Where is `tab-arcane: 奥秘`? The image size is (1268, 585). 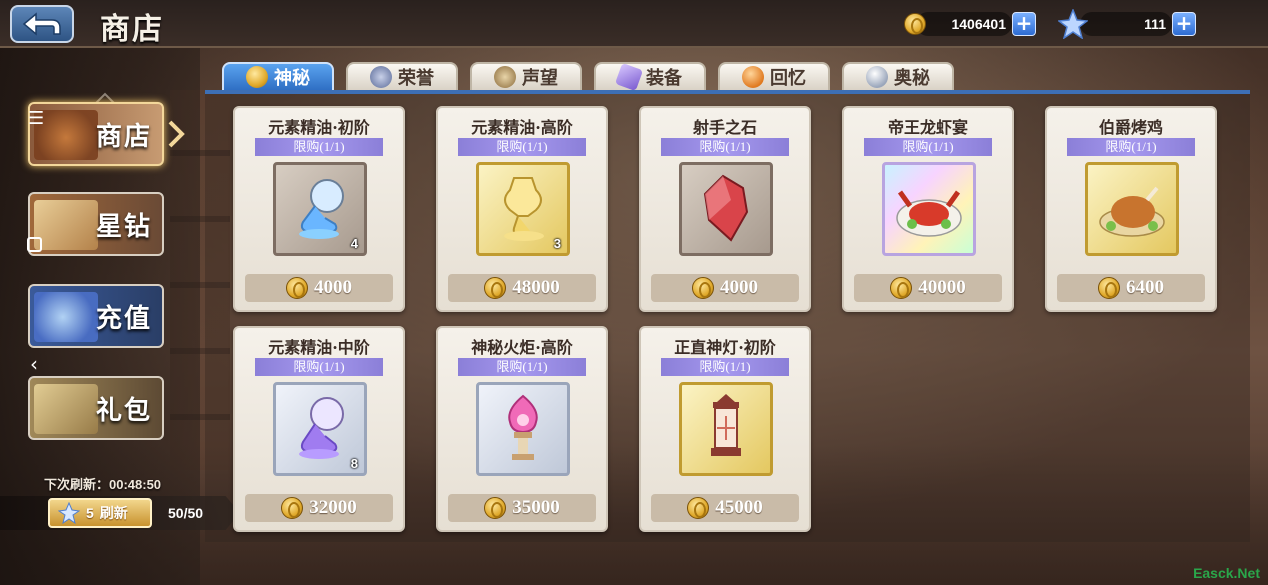 tab-arcane: 奥秘 is located at coordinates (898, 77).